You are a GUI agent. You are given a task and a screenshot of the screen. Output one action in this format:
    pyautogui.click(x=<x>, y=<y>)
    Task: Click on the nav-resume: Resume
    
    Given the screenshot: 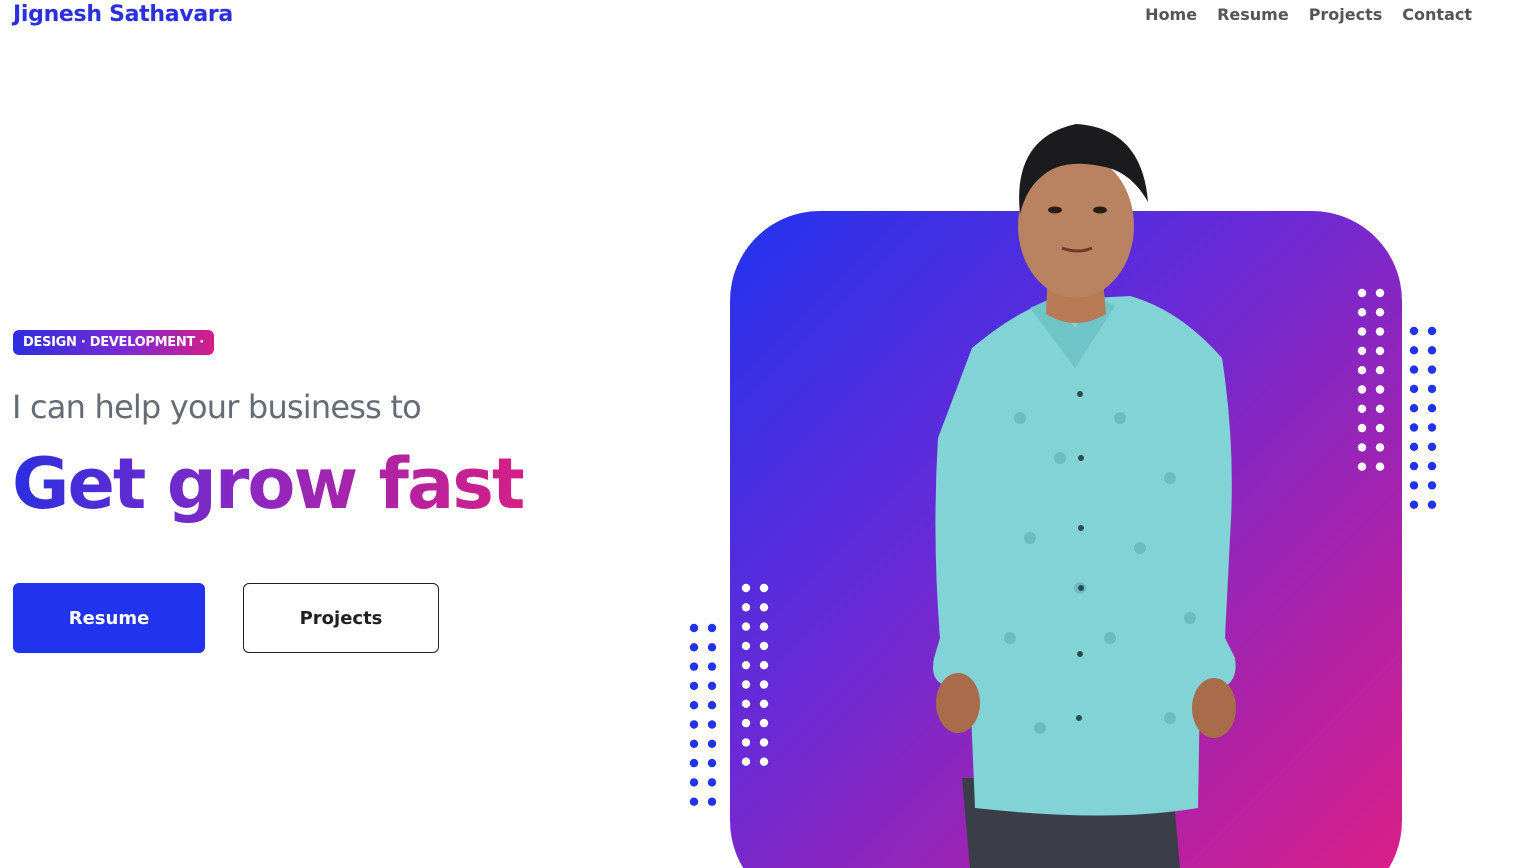 What is the action you would take?
    pyautogui.click(x=1253, y=14)
    